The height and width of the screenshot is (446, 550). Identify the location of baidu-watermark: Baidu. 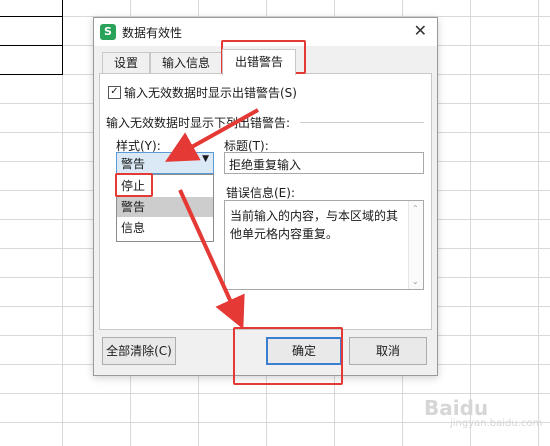
(456, 408).